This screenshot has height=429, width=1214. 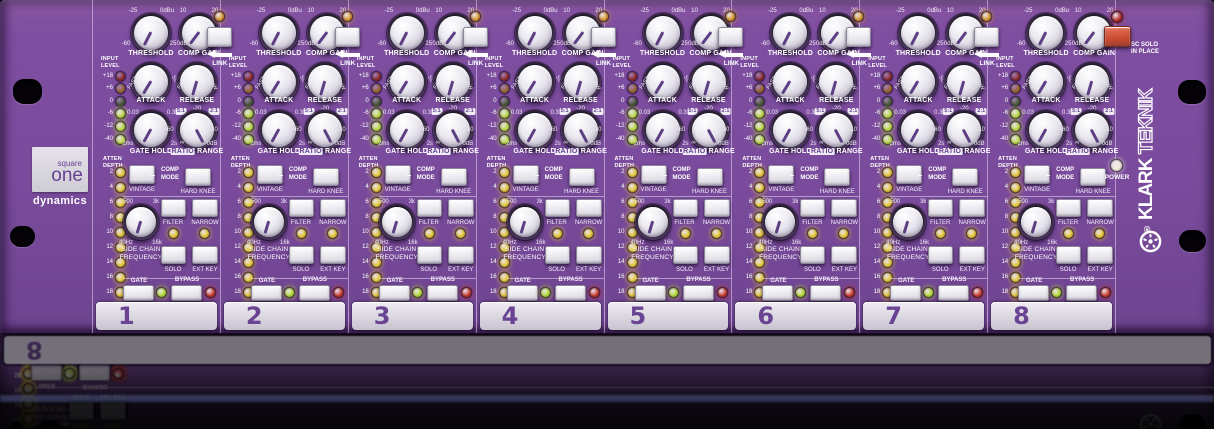 What do you see at coordinates (466, 292) in the screenshot?
I see `bypass-led` at bounding box center [466, 292].